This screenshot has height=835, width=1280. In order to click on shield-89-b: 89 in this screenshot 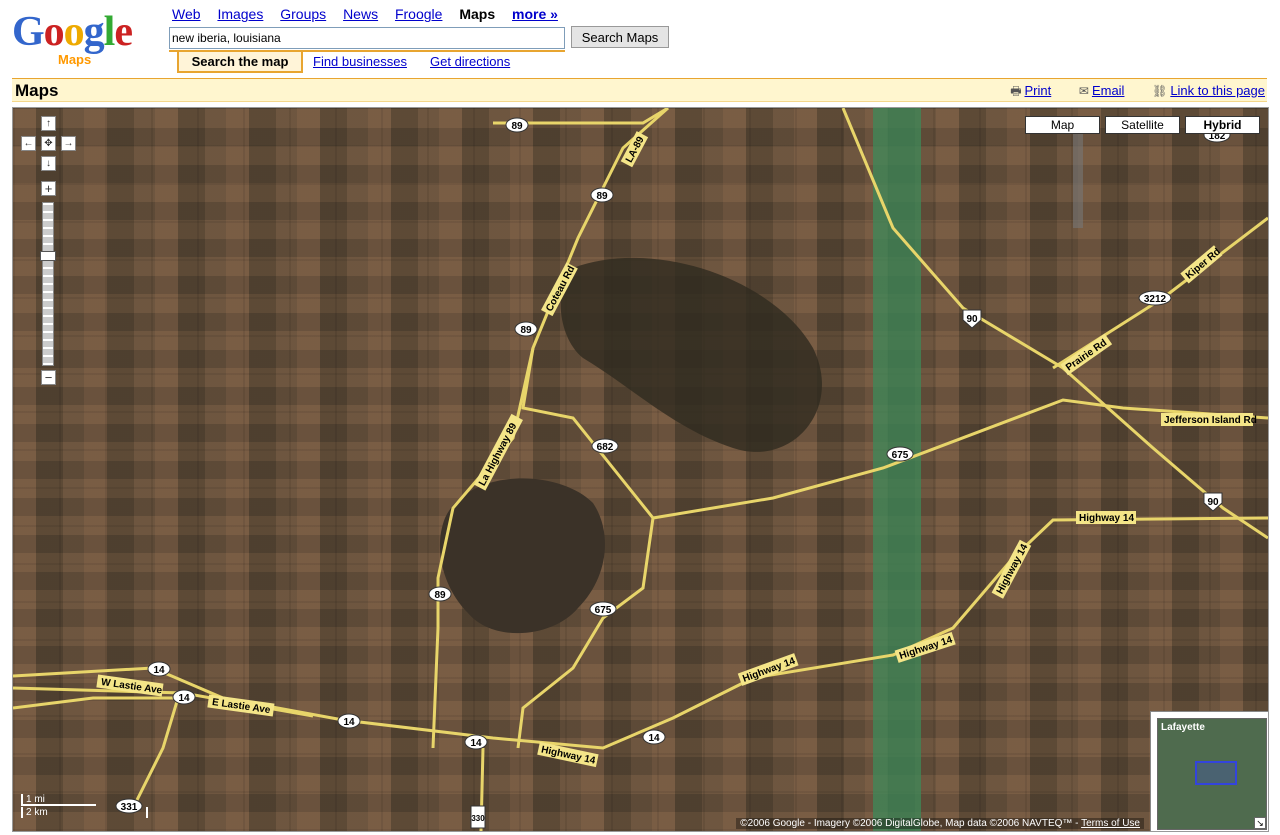, I will do `click(602, 195)`.